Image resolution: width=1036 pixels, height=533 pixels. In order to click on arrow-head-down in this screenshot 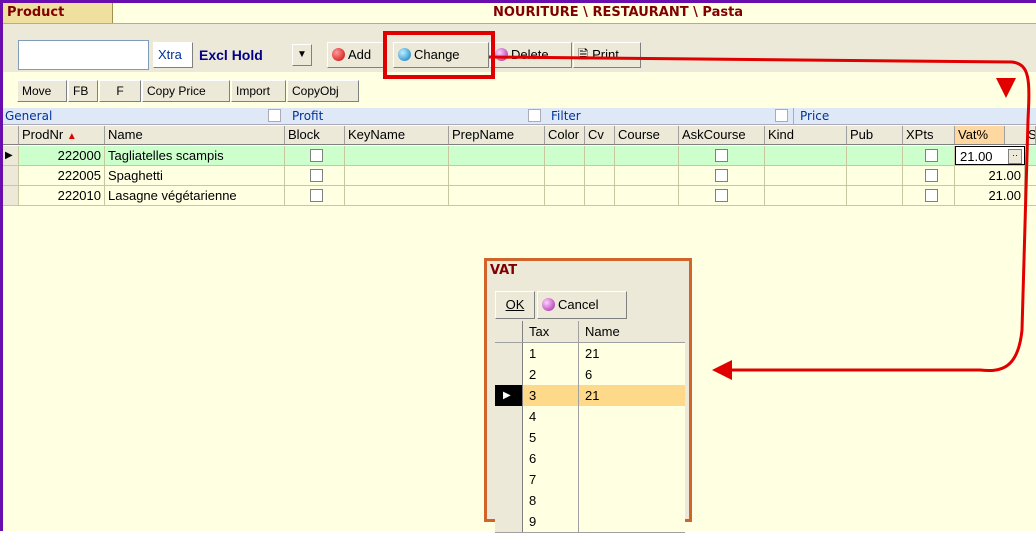, I will do `click(1006, 88)`.